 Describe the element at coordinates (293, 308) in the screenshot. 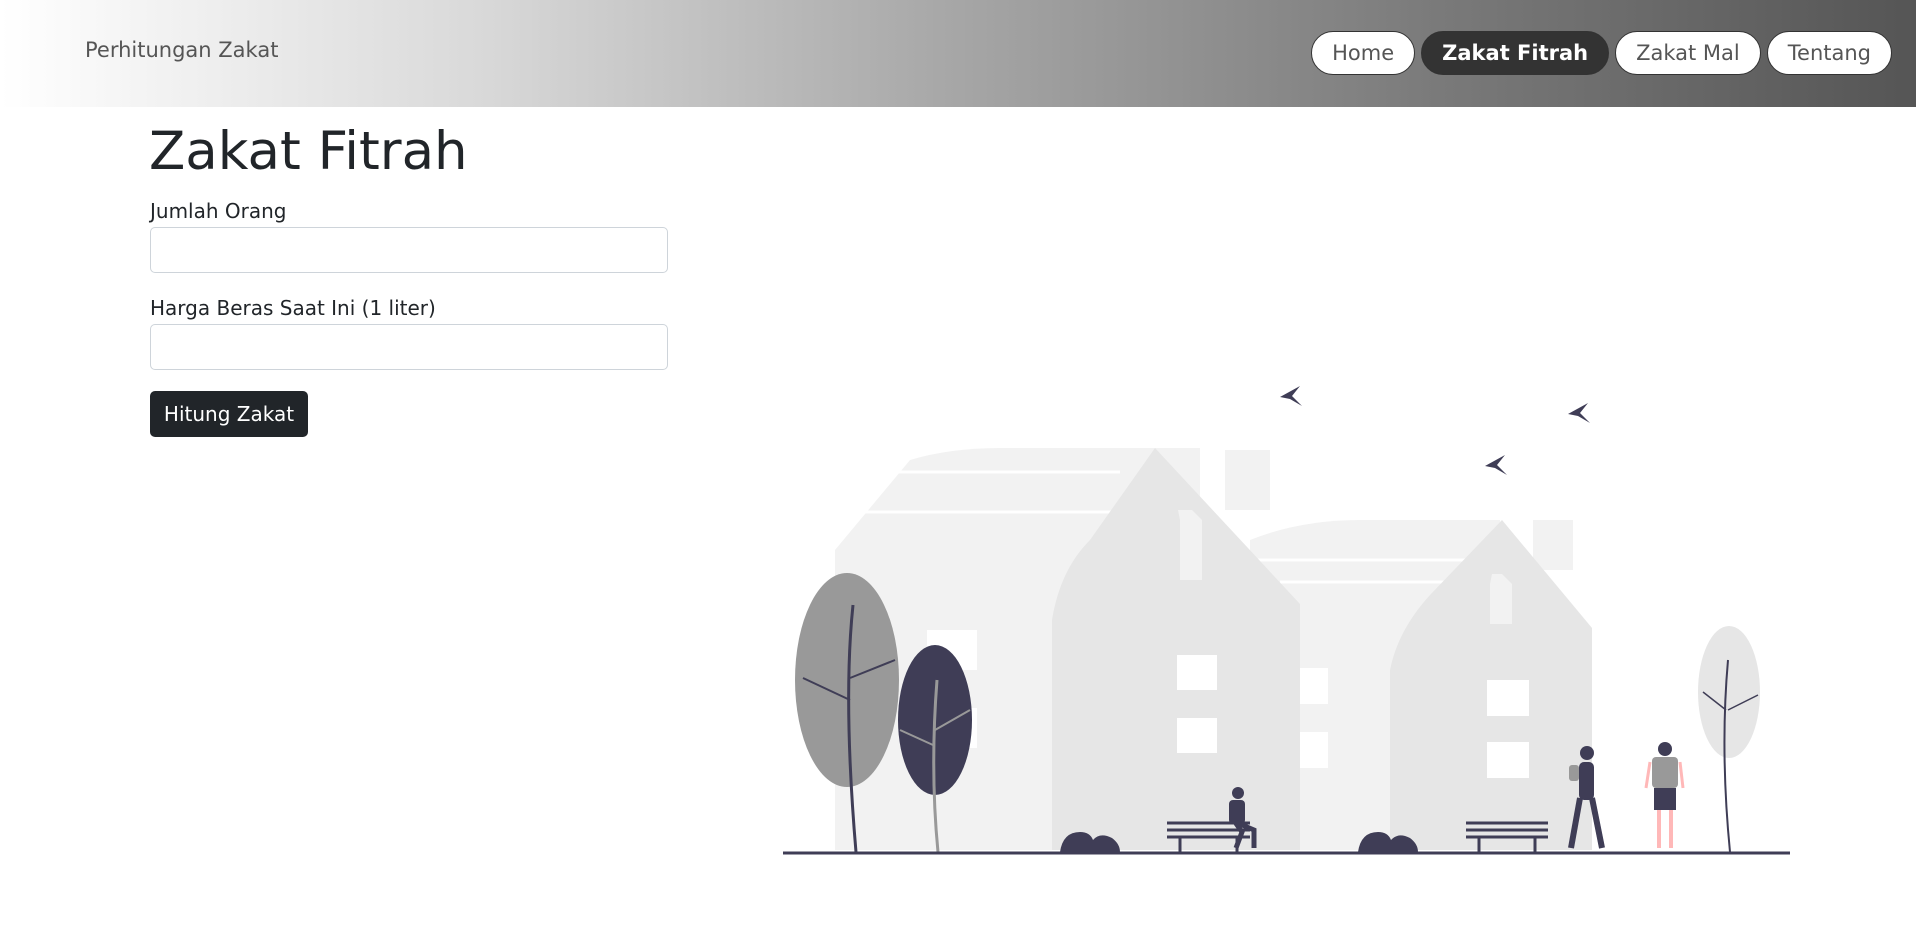

I see `harga-beras-label: Harga Beras Saat Ini (1 liter)` at that location.